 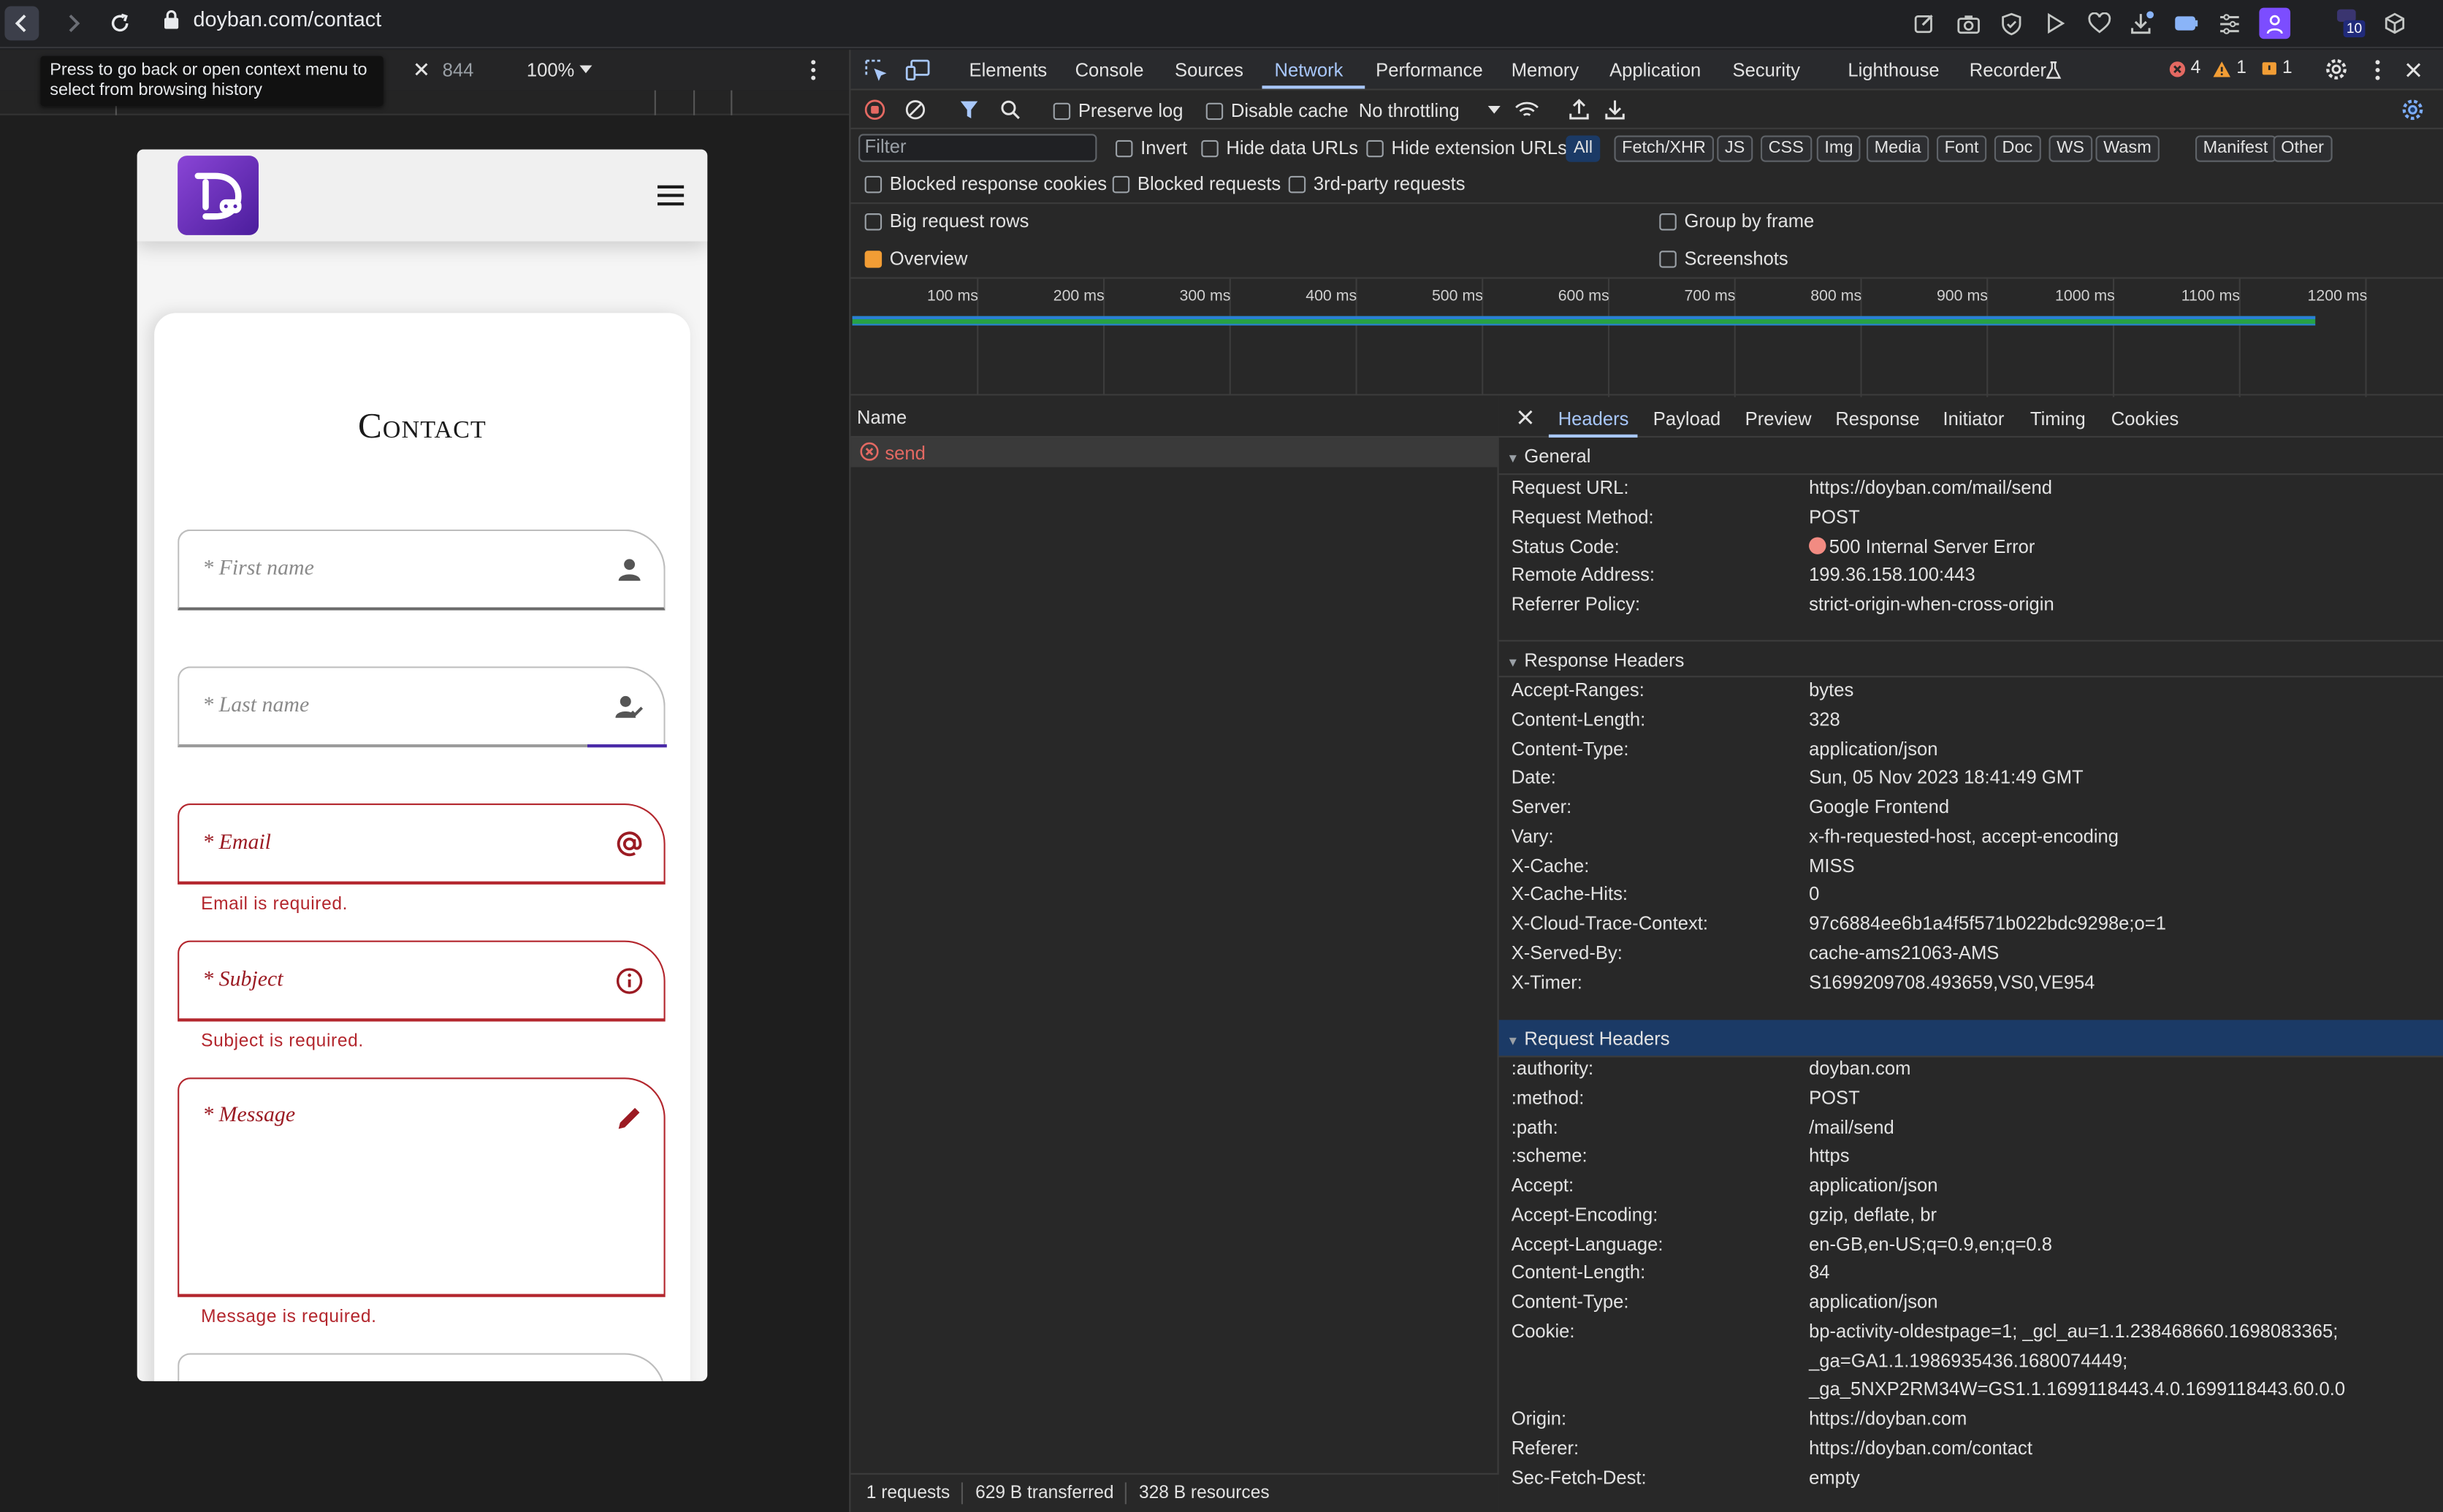 I want to click on site-header, so click(x=422, y=195).